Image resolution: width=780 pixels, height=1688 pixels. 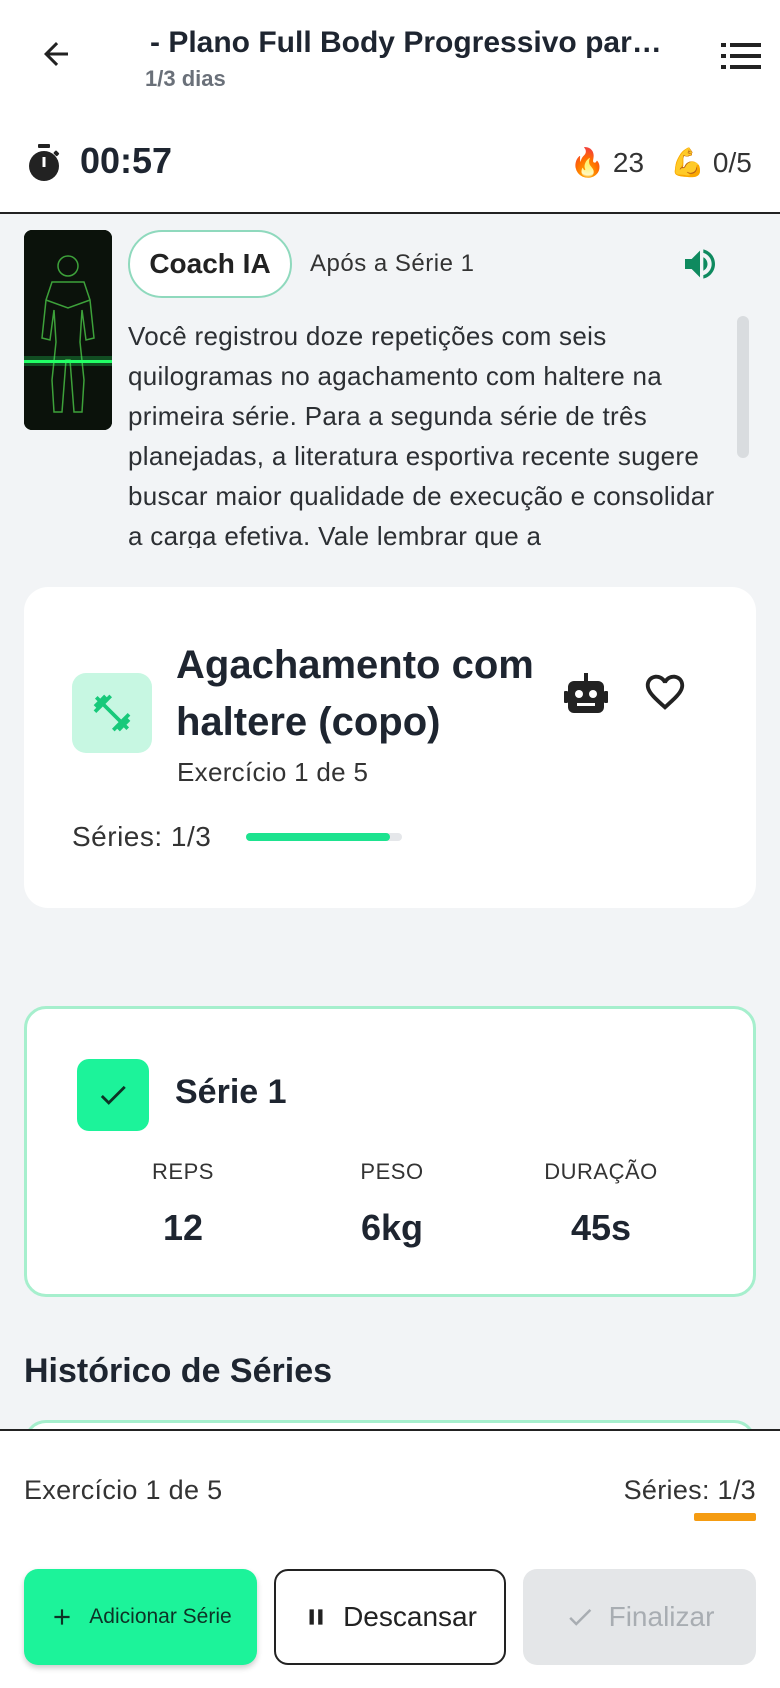 I want to click on set-title: Série 1, so click(x=231, y=1092).